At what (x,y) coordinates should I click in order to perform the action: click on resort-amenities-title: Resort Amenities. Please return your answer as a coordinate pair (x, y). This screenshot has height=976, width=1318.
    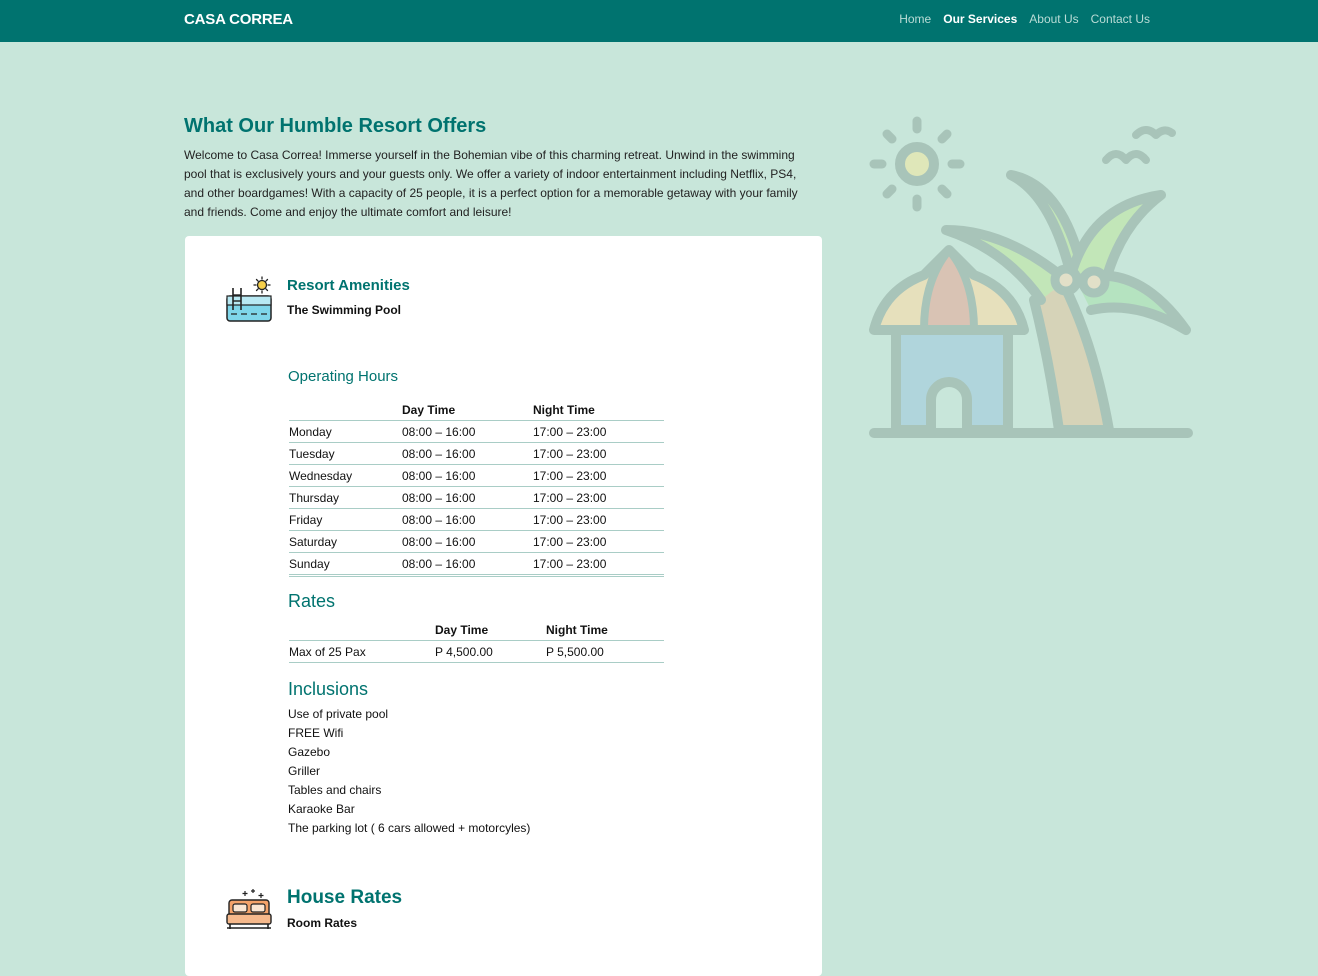
    Looking at the image, I should click on (348, 285).